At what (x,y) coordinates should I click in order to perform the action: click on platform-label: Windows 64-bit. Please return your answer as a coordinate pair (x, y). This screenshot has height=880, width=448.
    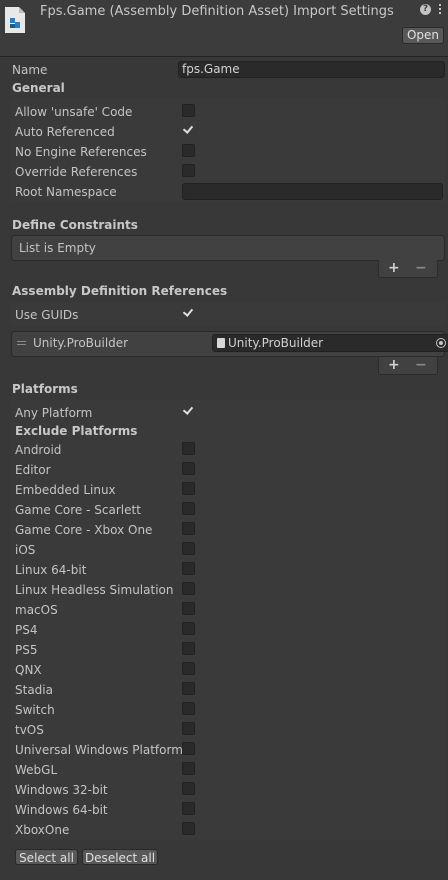
    Looking at the image, I should click on (61, 810).